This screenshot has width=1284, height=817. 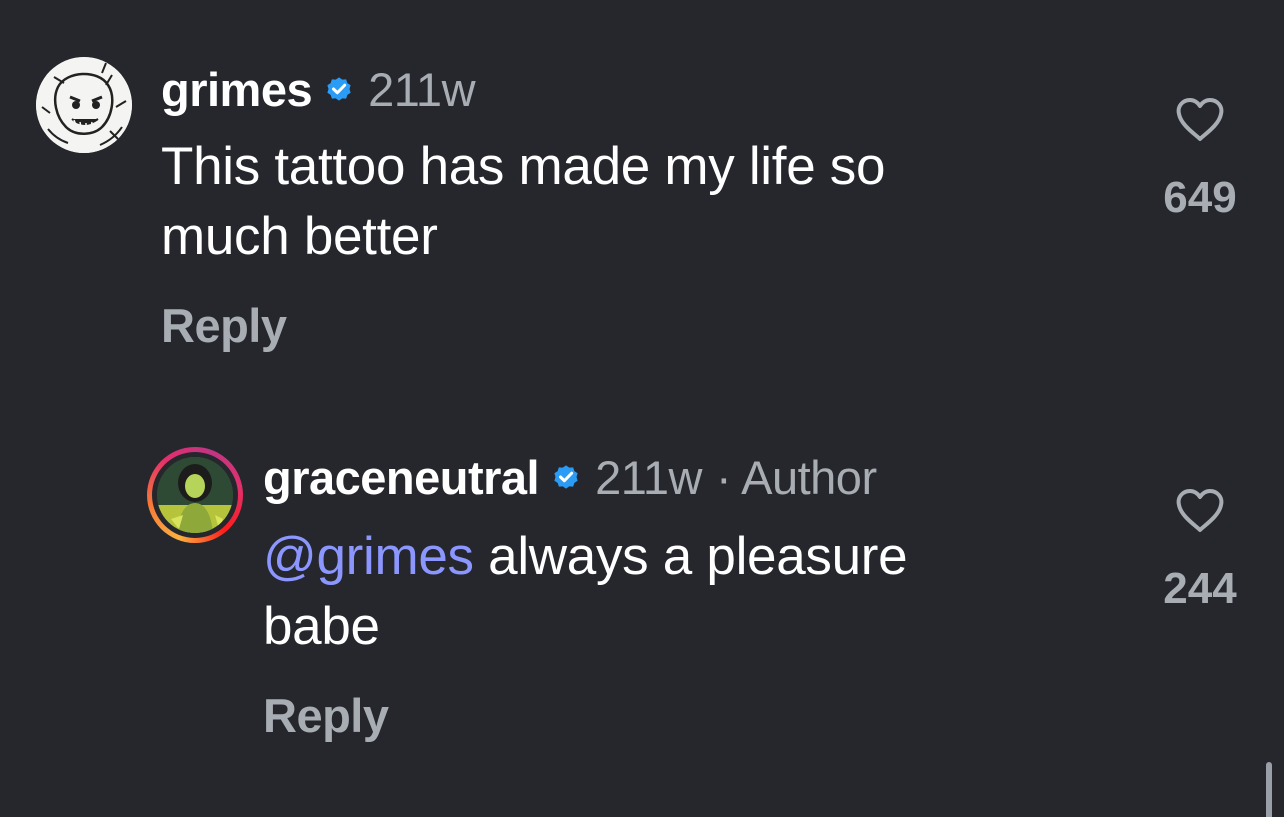 What do you see at coordinates (796, 477) in the screenshot?
I see `author-tag: · Author` at bounding box center [796, 477].